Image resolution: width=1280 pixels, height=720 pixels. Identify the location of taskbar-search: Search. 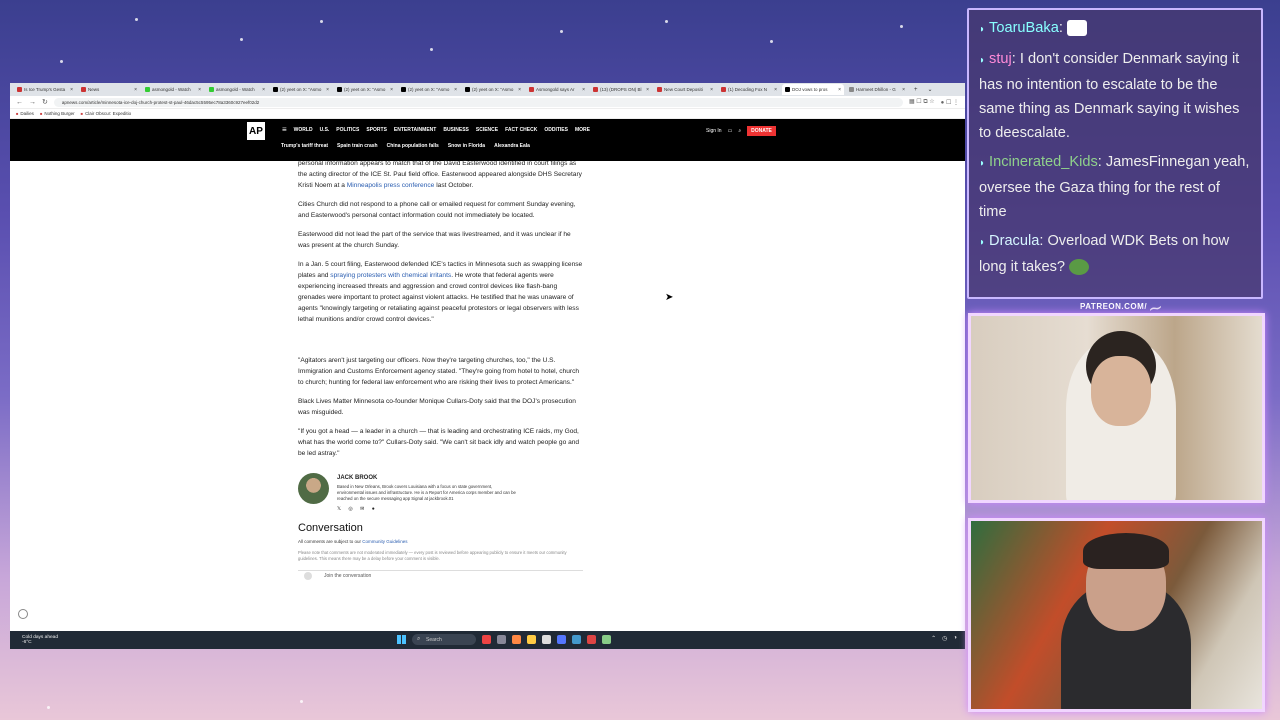
(444, 639).